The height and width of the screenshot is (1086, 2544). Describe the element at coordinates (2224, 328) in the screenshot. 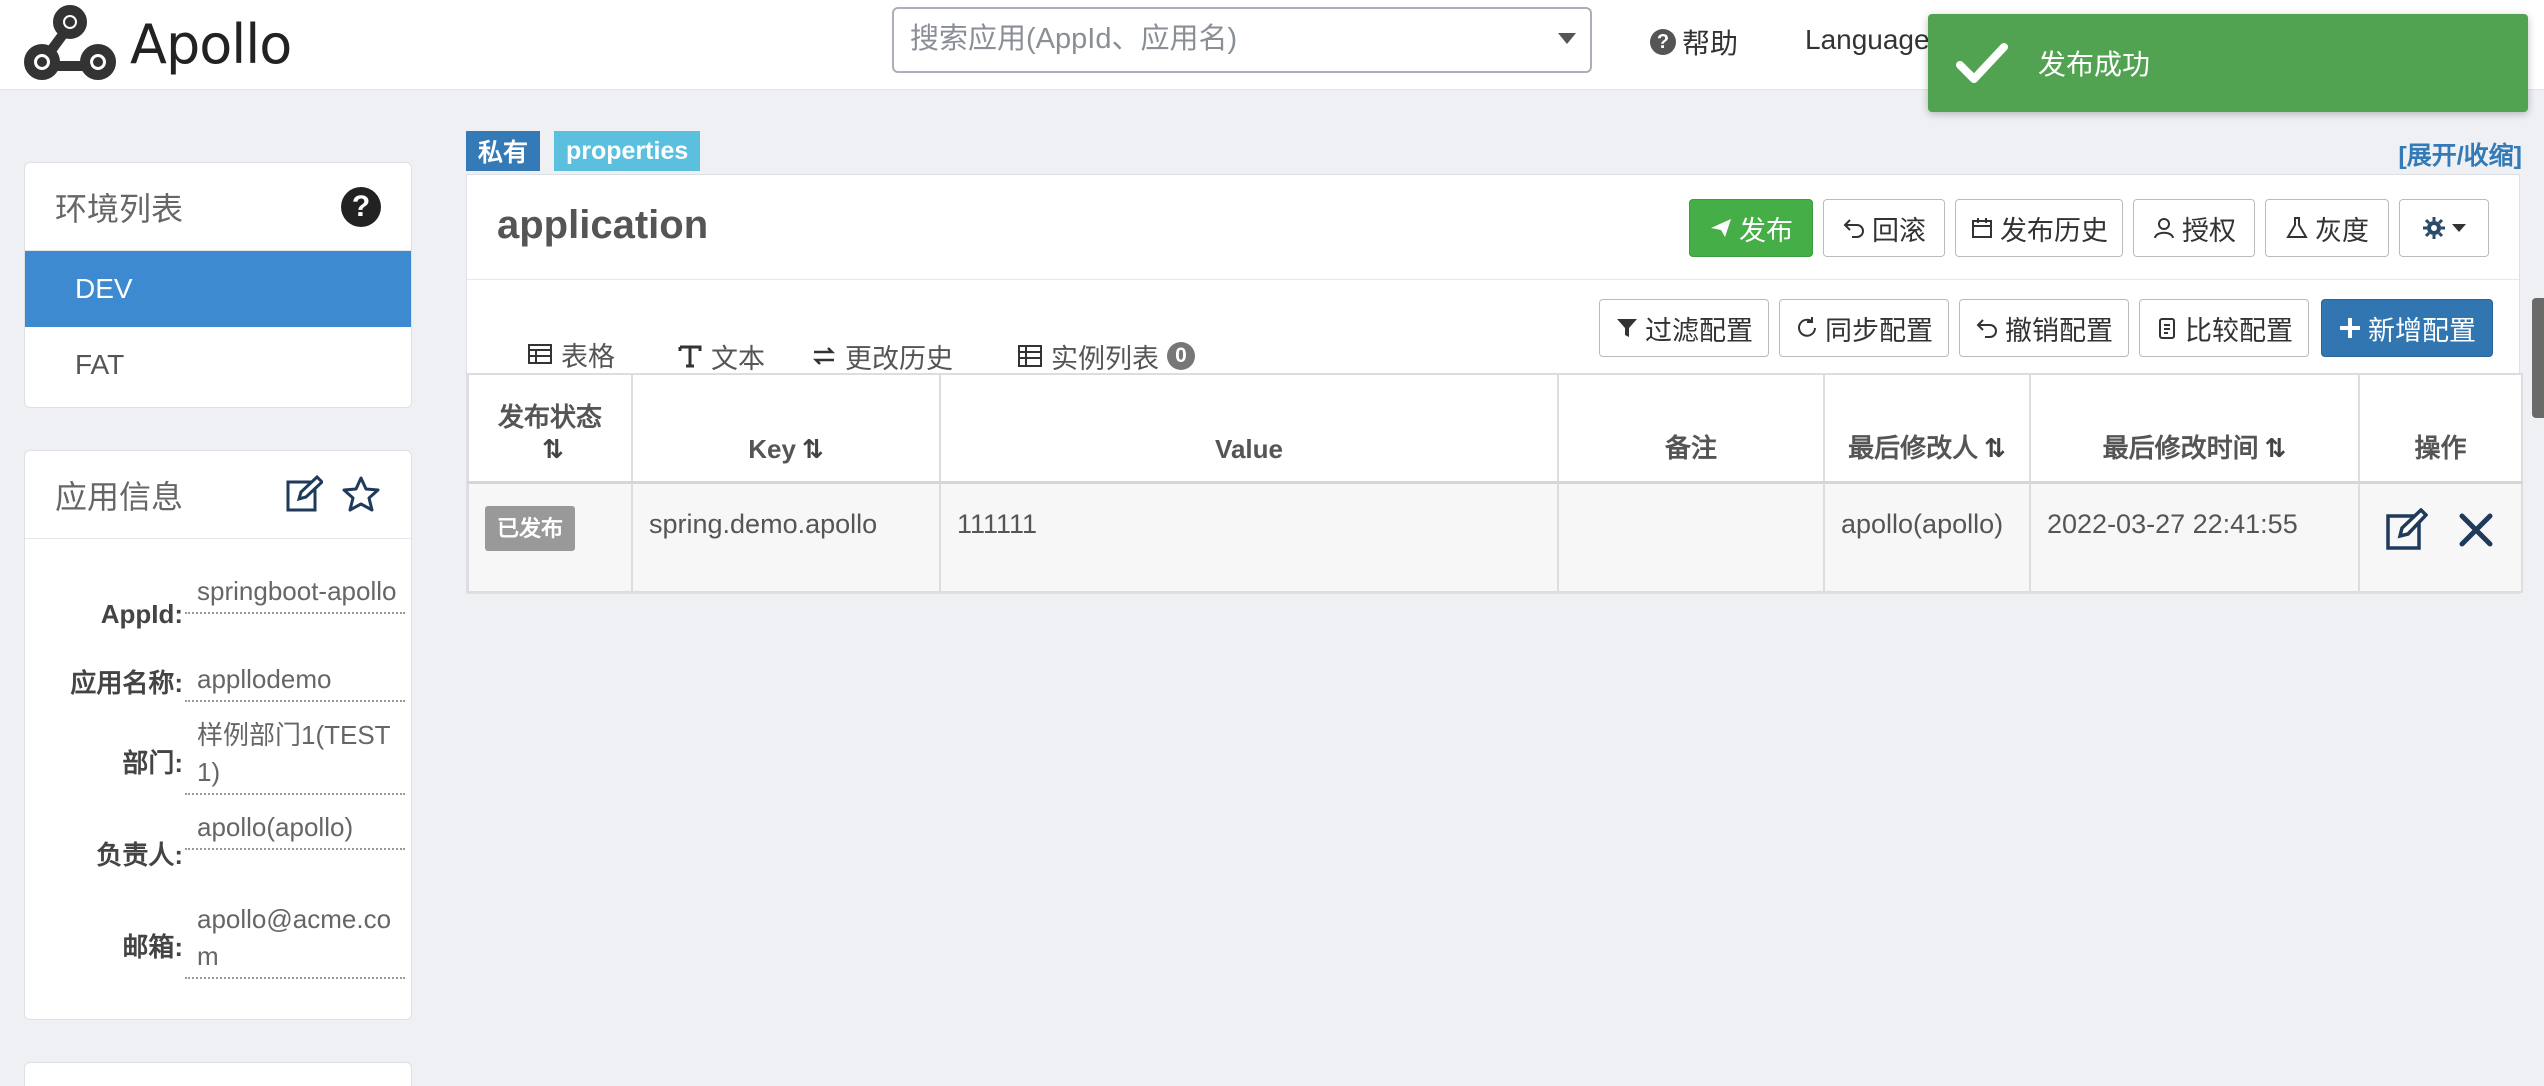

I see `compare-config-button: 比较配置` at that location.